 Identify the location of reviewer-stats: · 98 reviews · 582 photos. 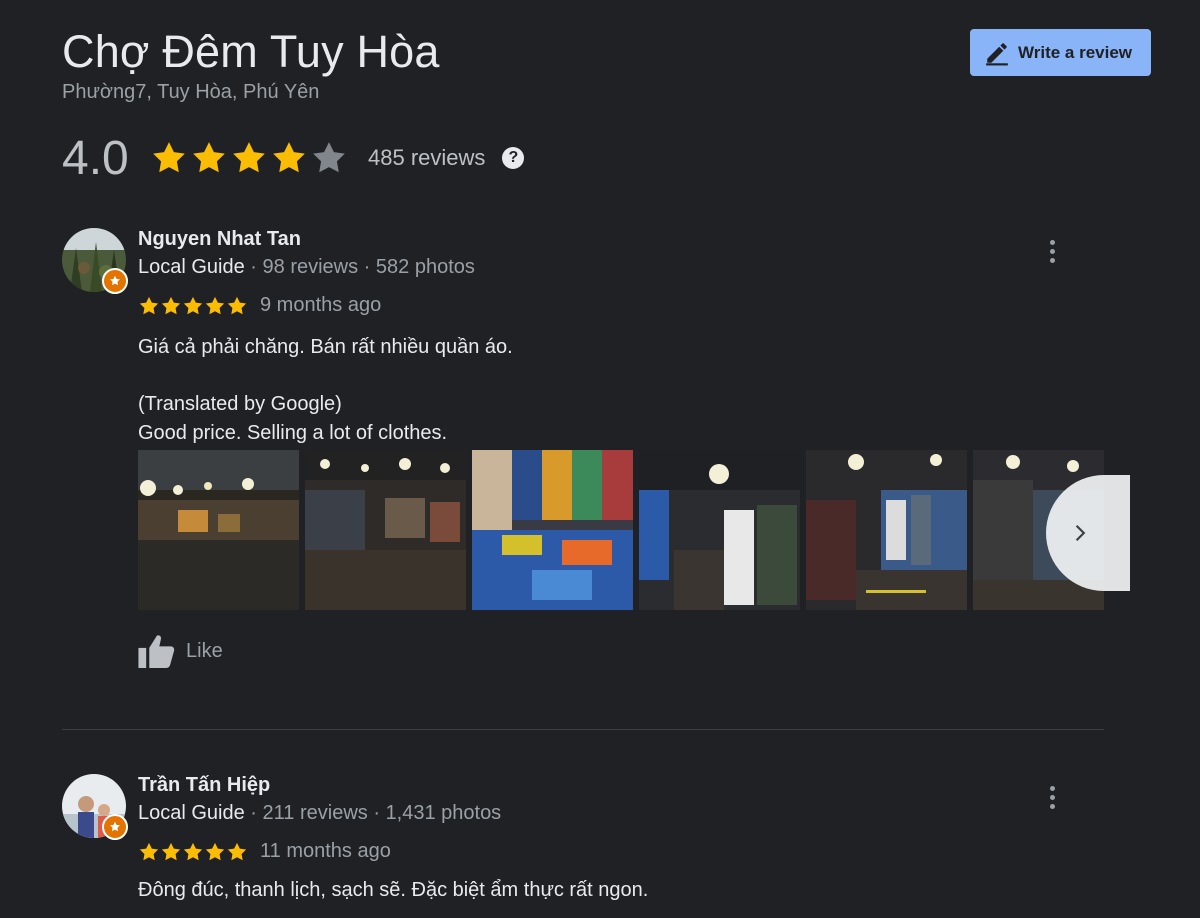
(359, 267).